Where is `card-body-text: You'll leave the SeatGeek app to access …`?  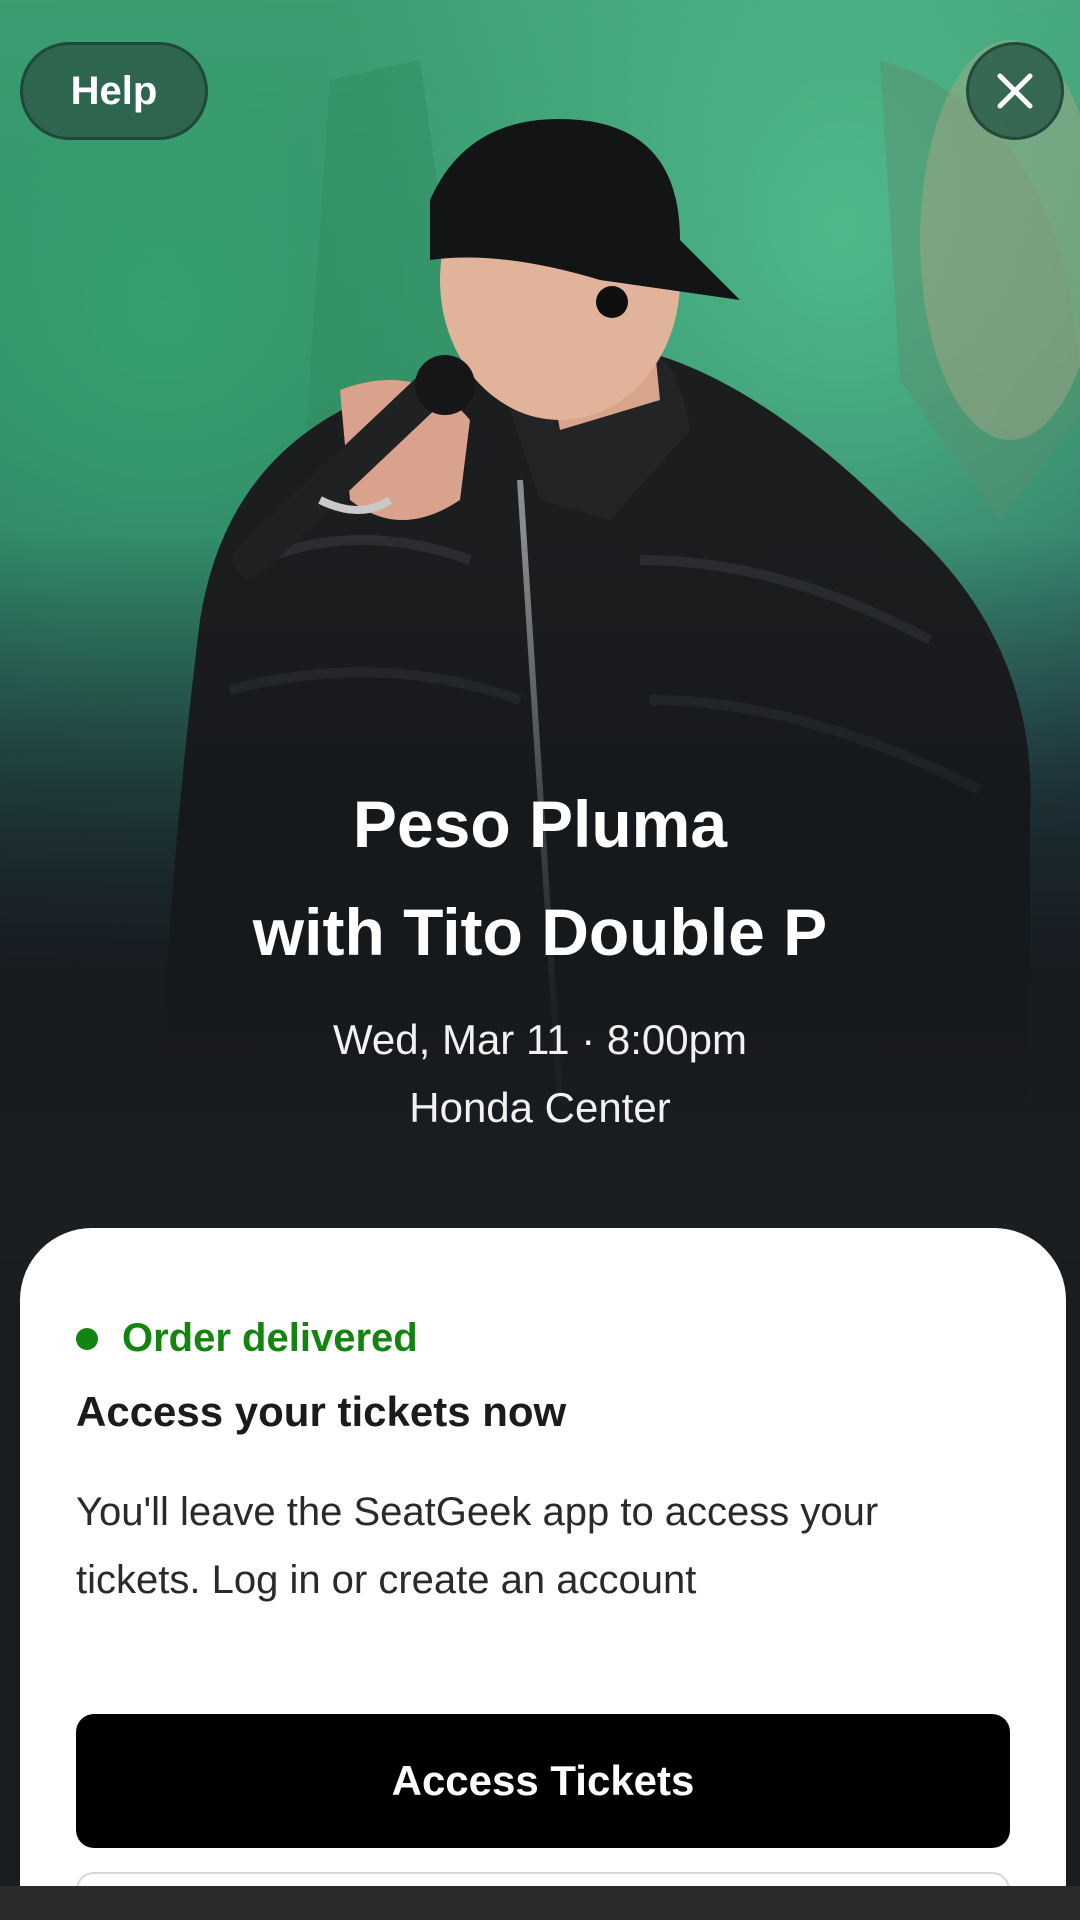 card-body-text: You'll leave the SeatGeek app to access … is located at coordinates (477, 1546).